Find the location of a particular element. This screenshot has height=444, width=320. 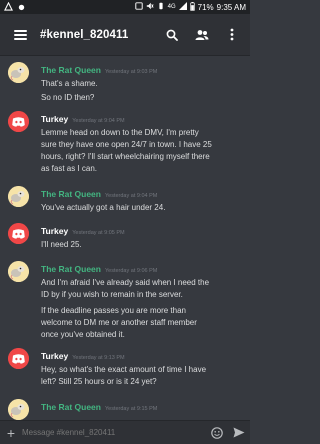

send-button is located at coordinates (239, 432).